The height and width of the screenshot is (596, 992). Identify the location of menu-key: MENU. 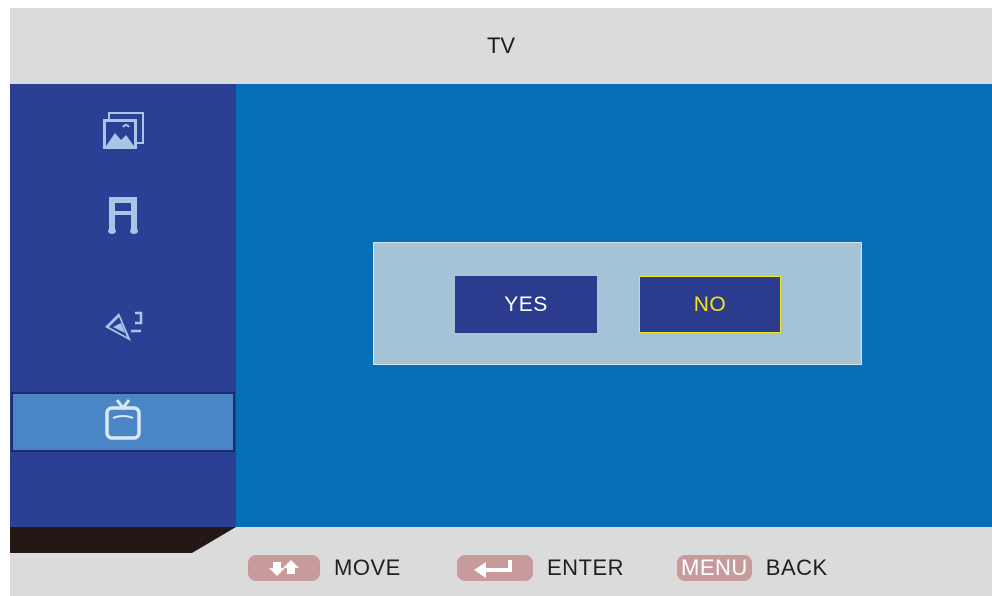
(714, 568).